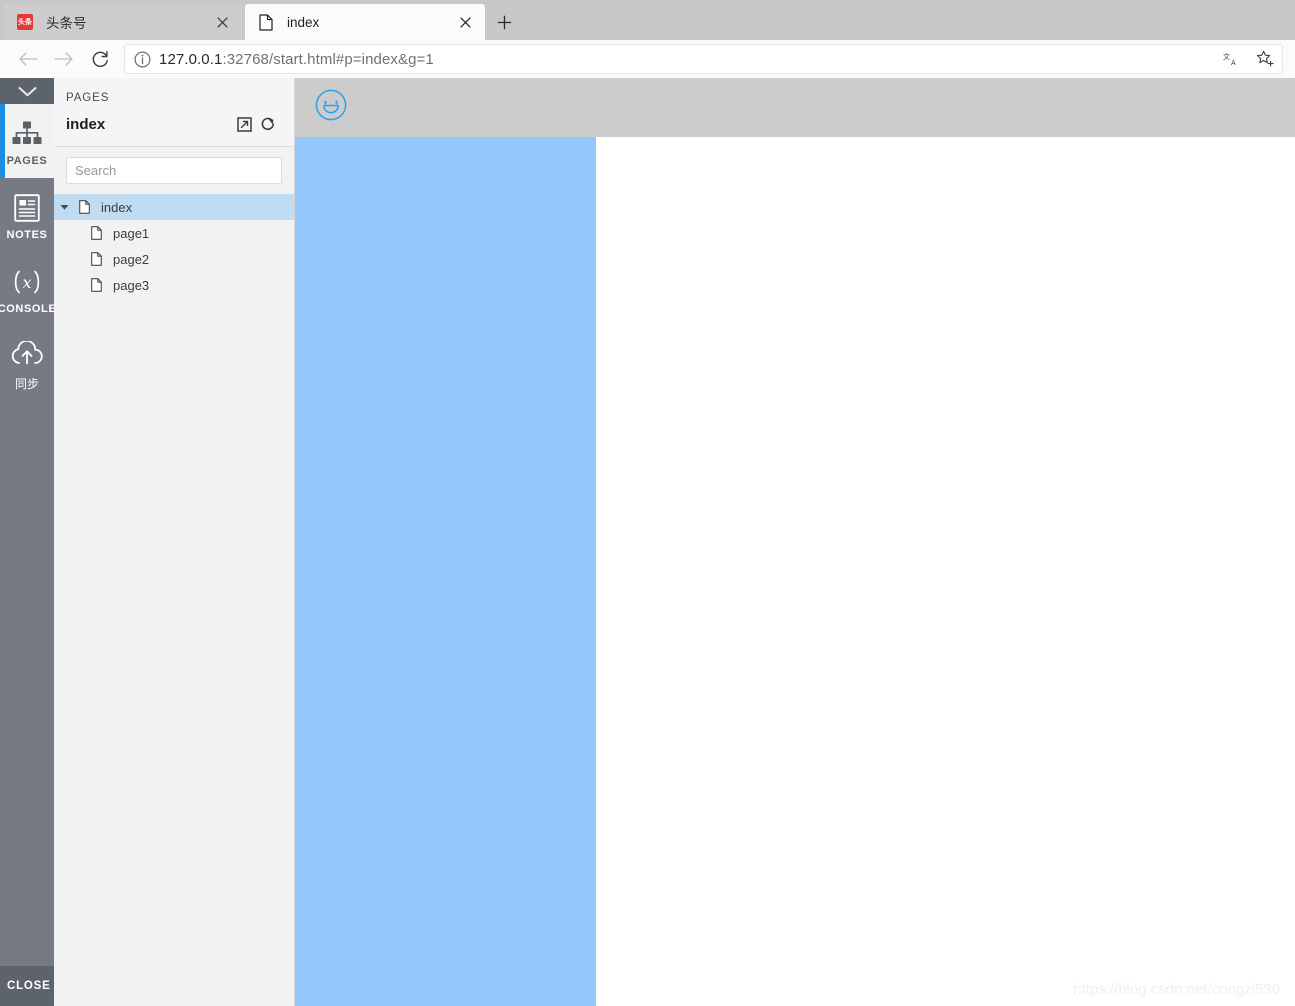 This screenshot has height=1006, width=1295. I want to click on smiley-face-icon, so click(331, 107).